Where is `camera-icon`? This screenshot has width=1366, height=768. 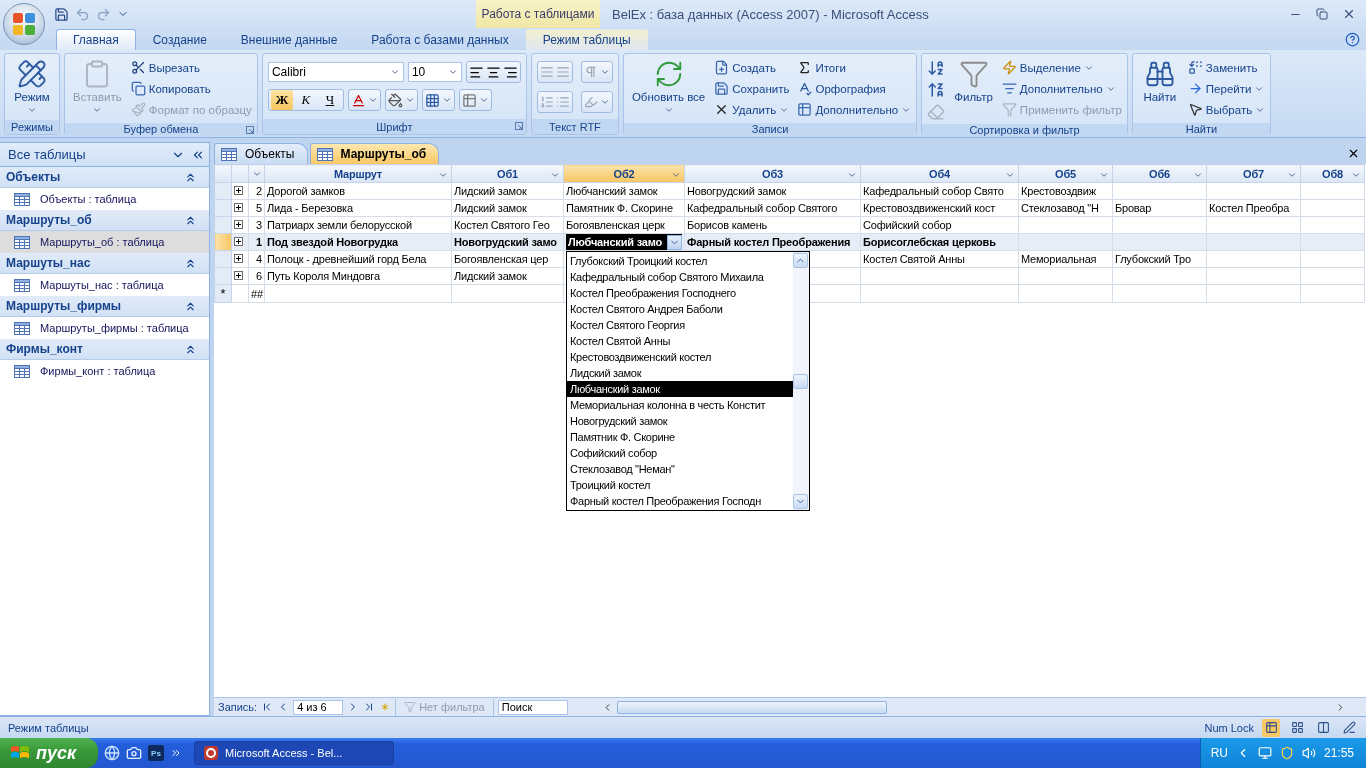 camera-icon is located at coordinates (134, 753).